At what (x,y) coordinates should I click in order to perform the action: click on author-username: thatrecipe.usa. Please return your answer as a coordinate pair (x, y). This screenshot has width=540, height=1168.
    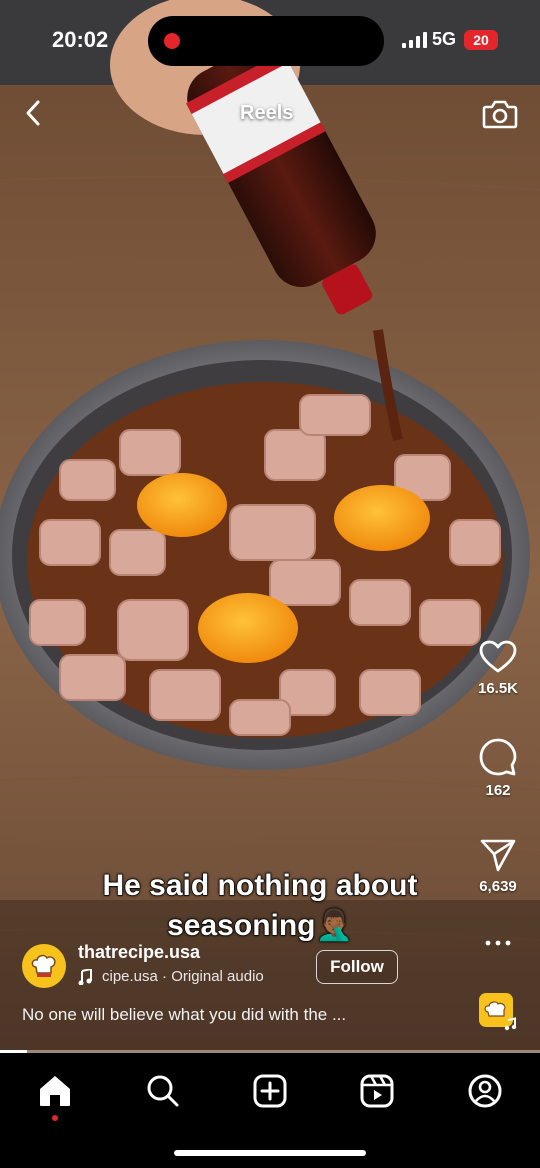
    Looking at the image, I should click on (139, 952).